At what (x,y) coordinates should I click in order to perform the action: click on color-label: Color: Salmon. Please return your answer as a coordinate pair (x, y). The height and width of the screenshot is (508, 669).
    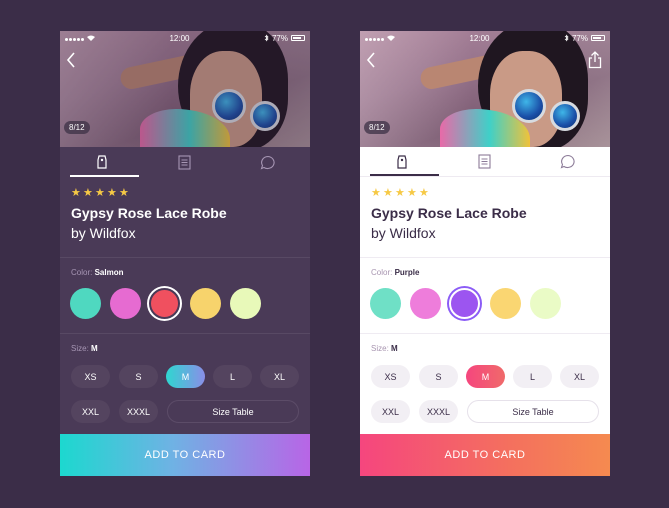
    Looking at the image, I should click on (97, 272).